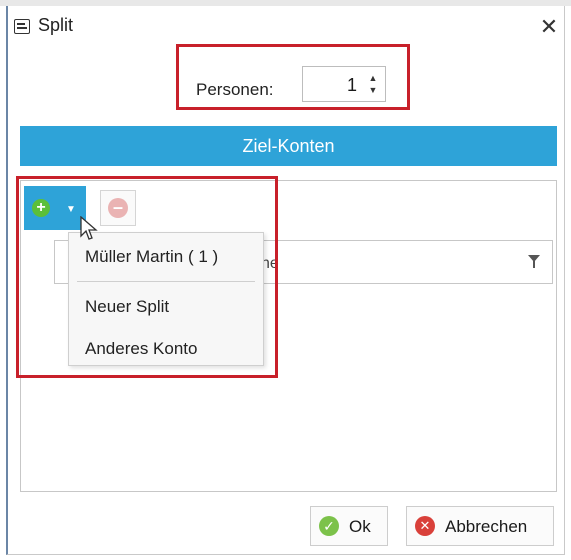  Describe the element at coordinates (288, 146) in the screenshot. I see `ziel-konten-header: Ziel-Konten` at that location.